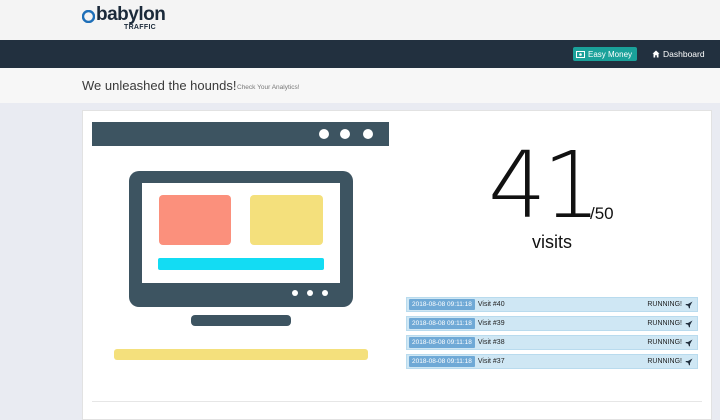 The height and width of the screenshot is (420, 720). I want to click on visit-label: Visit #39, so click(491, 323).